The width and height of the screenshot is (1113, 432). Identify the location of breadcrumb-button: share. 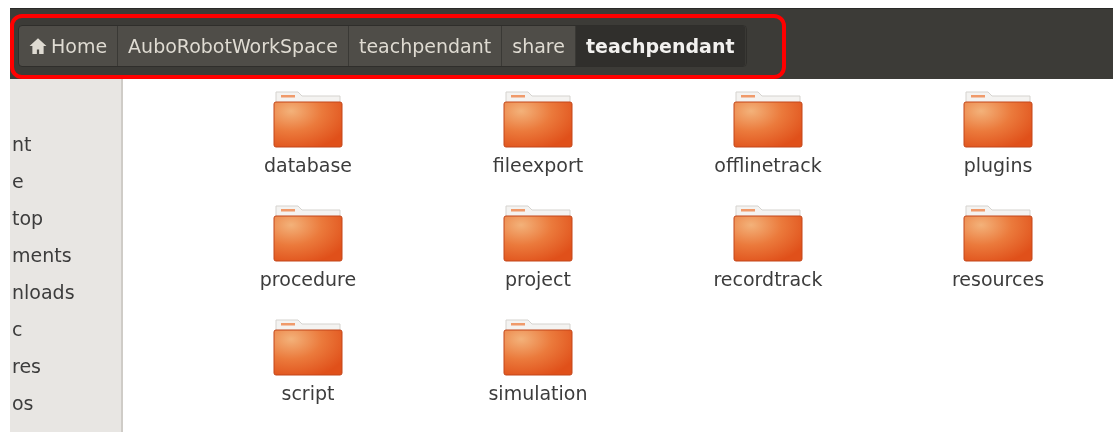
(539, 46).